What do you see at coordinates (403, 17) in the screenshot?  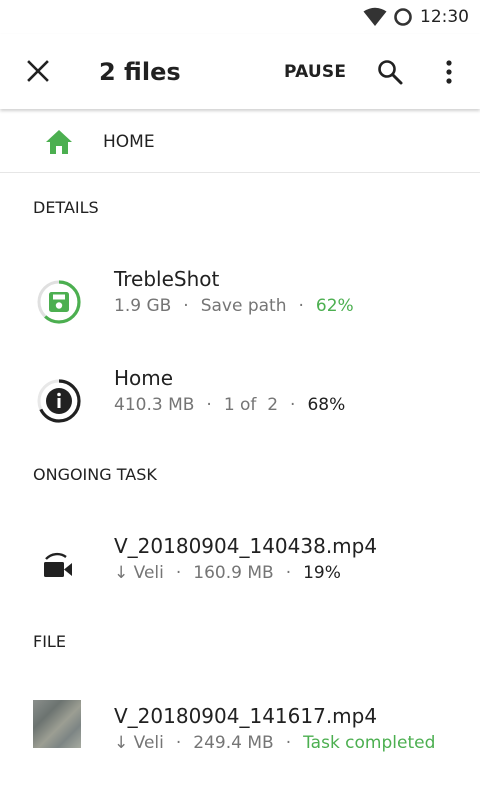 I see `sync-circle-icon` at bounding box center [403, 17].